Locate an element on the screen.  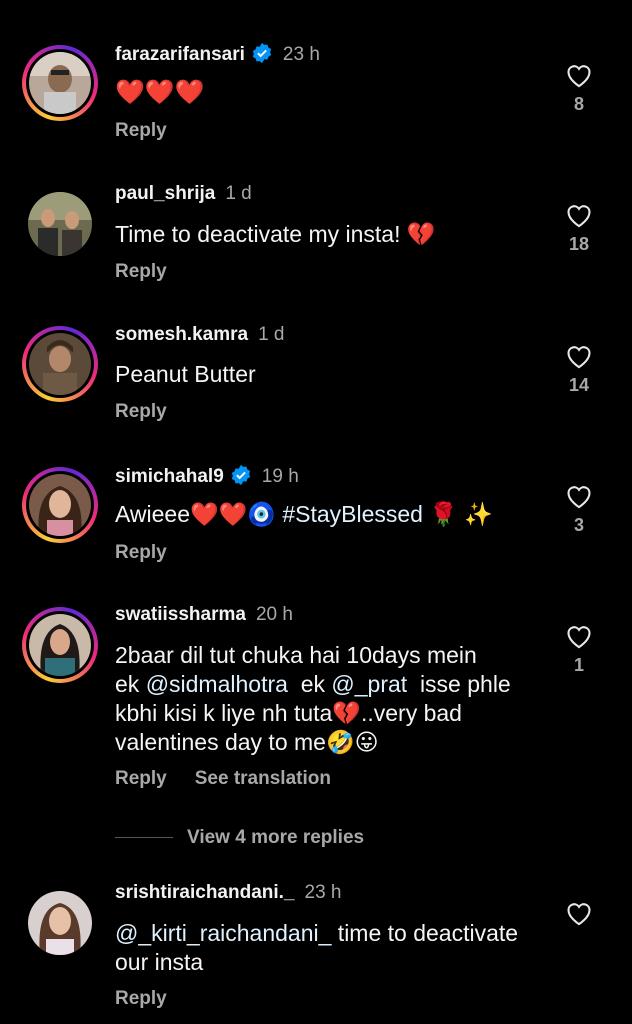
username: swatiissharma is located at coordinates (180, 614).